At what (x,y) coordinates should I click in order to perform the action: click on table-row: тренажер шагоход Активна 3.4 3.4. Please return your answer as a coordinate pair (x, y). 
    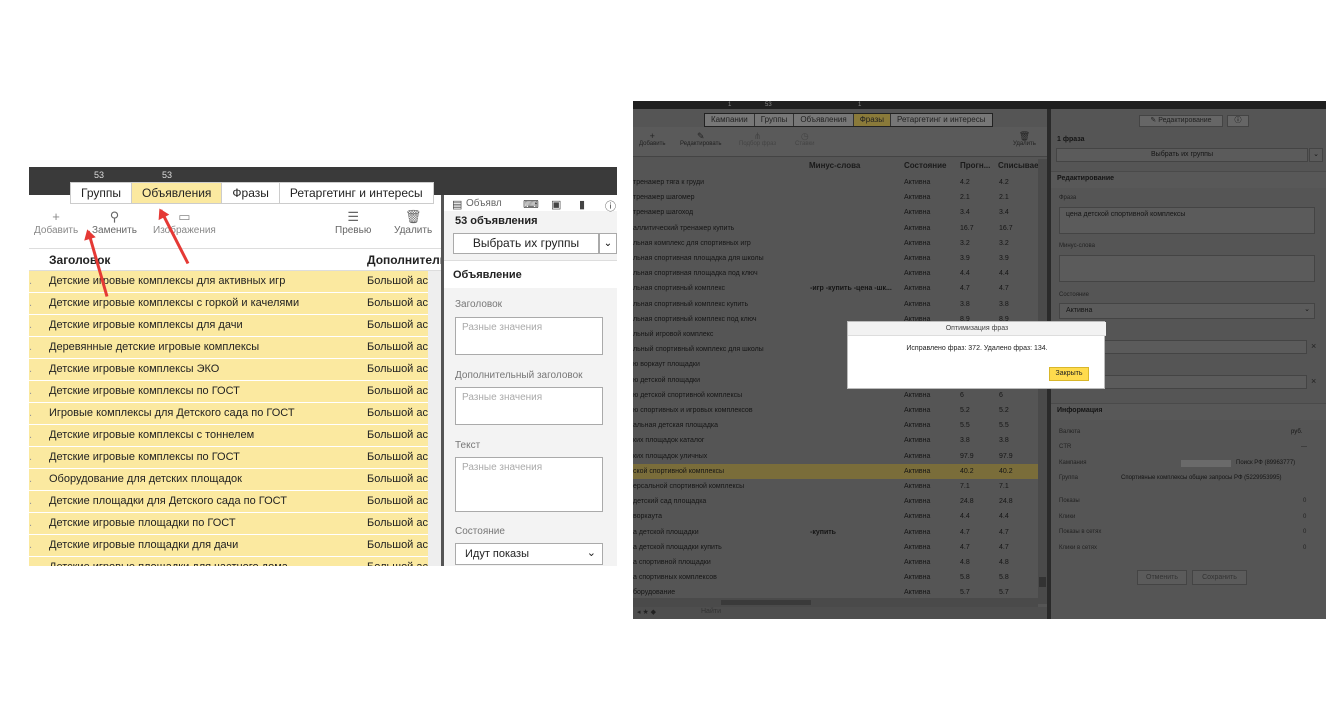
    Looking at the image, I should click on (835, 212).